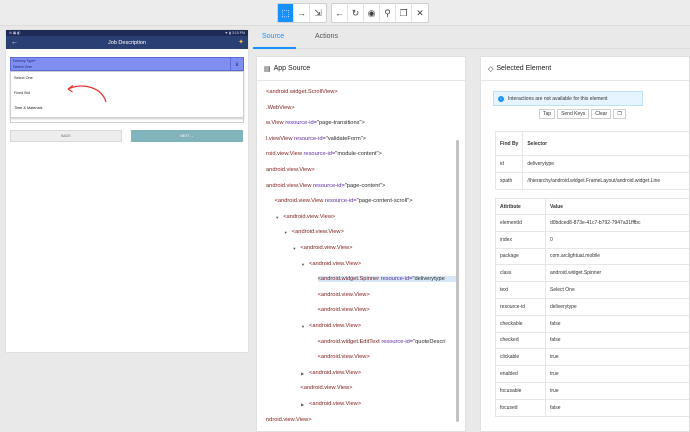 The height and width of the screenshot is (432, 690). What do you see at coordinates (273, 36) in the screenshot?
I see `tab-source: Source` at bounding box center [273, 36].